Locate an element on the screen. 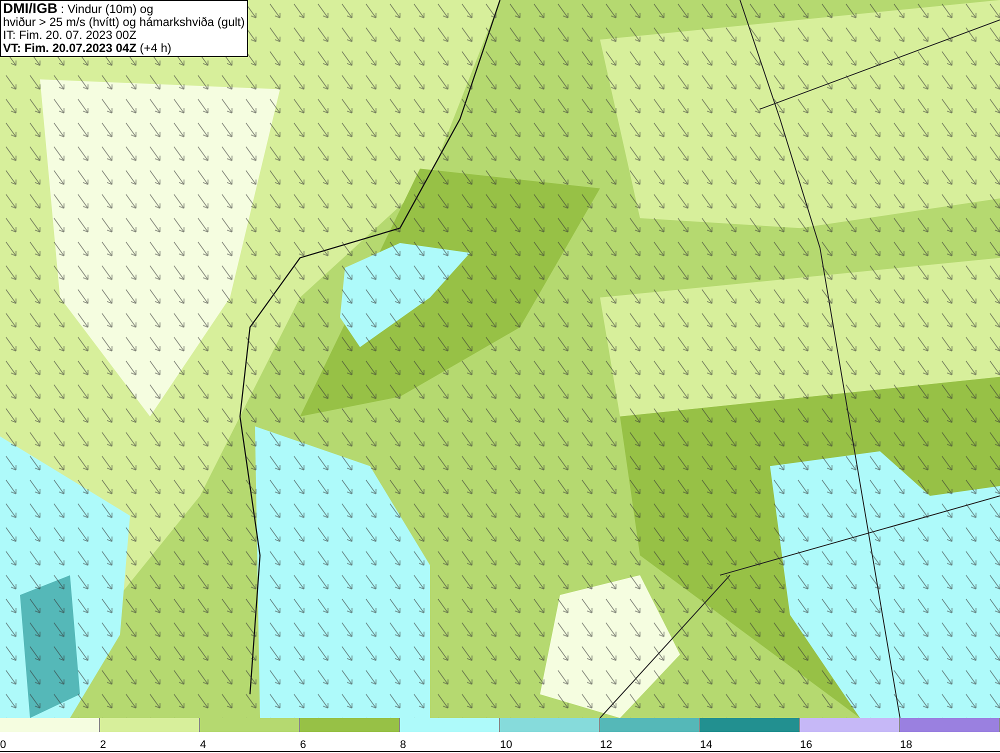 Image resolution: width=1000 pixels, height=753 pixels. legend-label: 0 is located at coordinates (3, 745).